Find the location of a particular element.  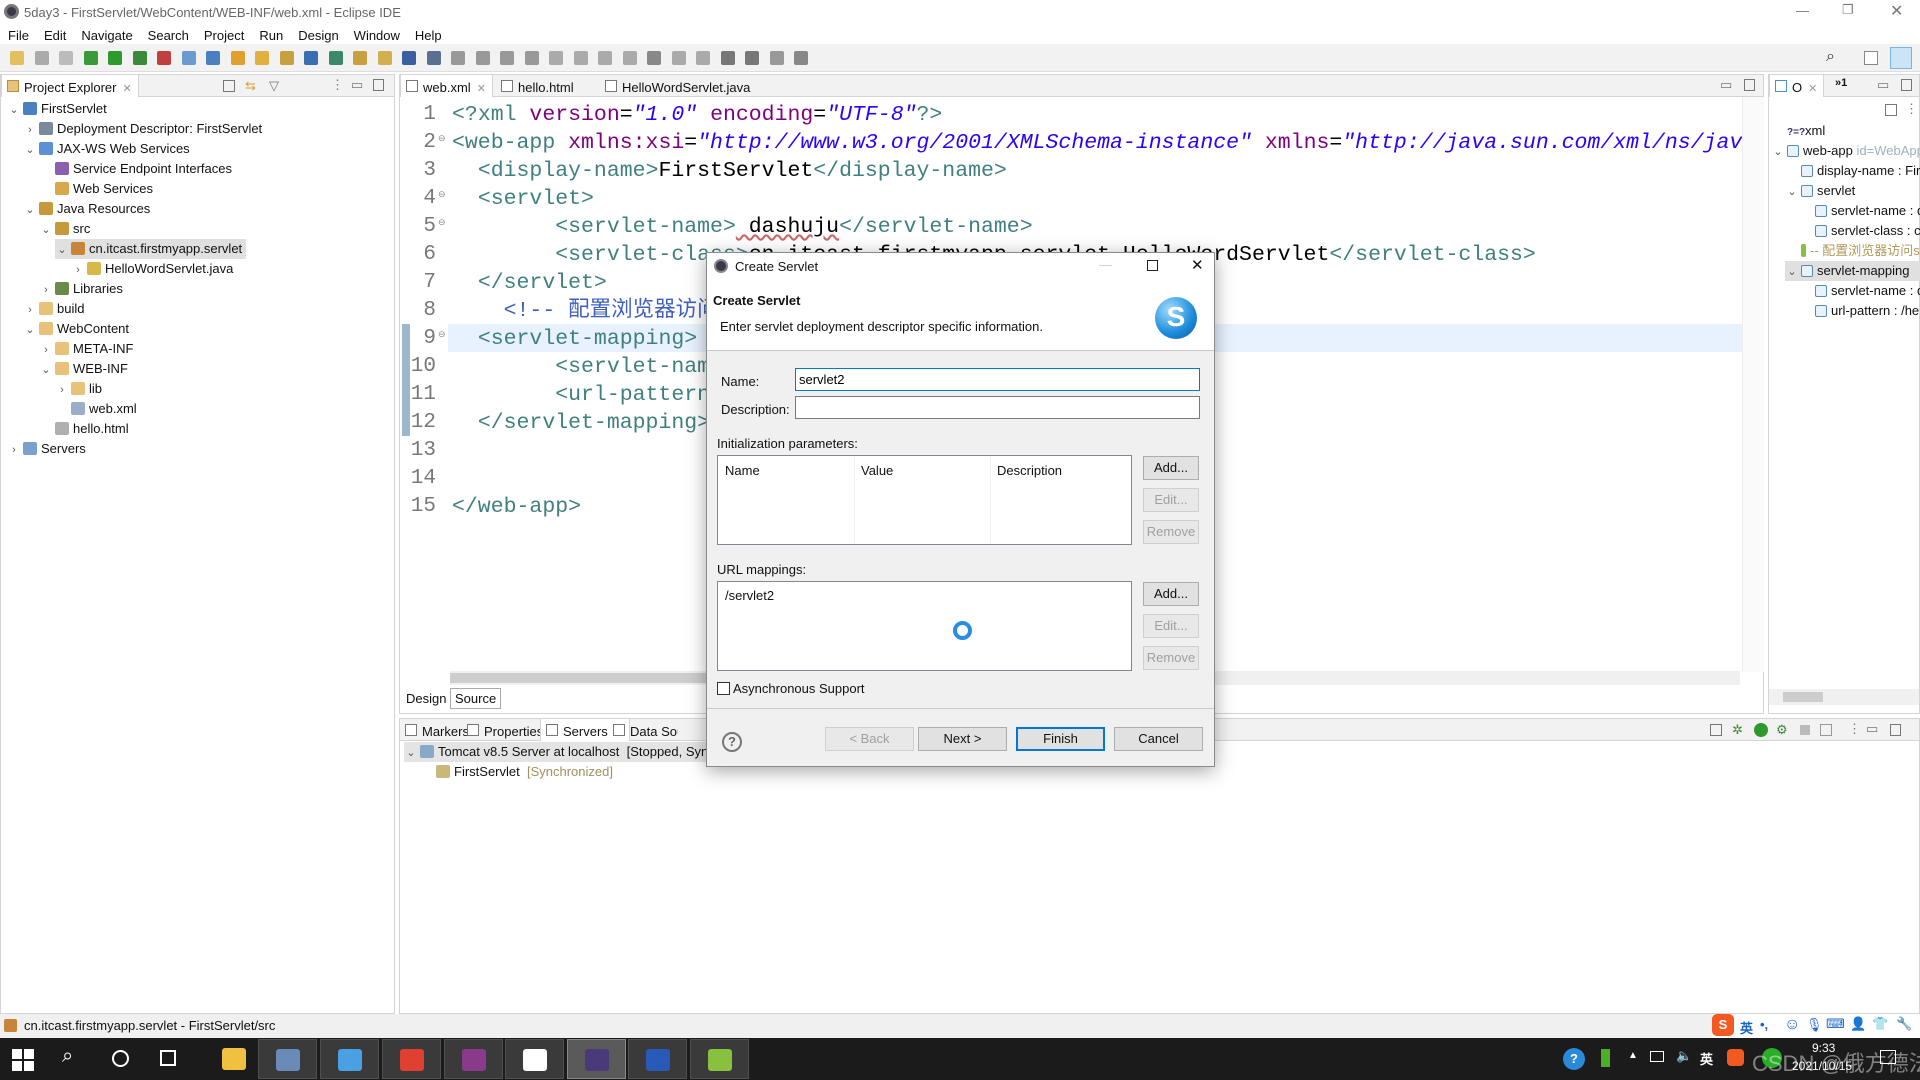

outline-item: ⌄ servlet-mapping is located at coordinates (1852, 271).